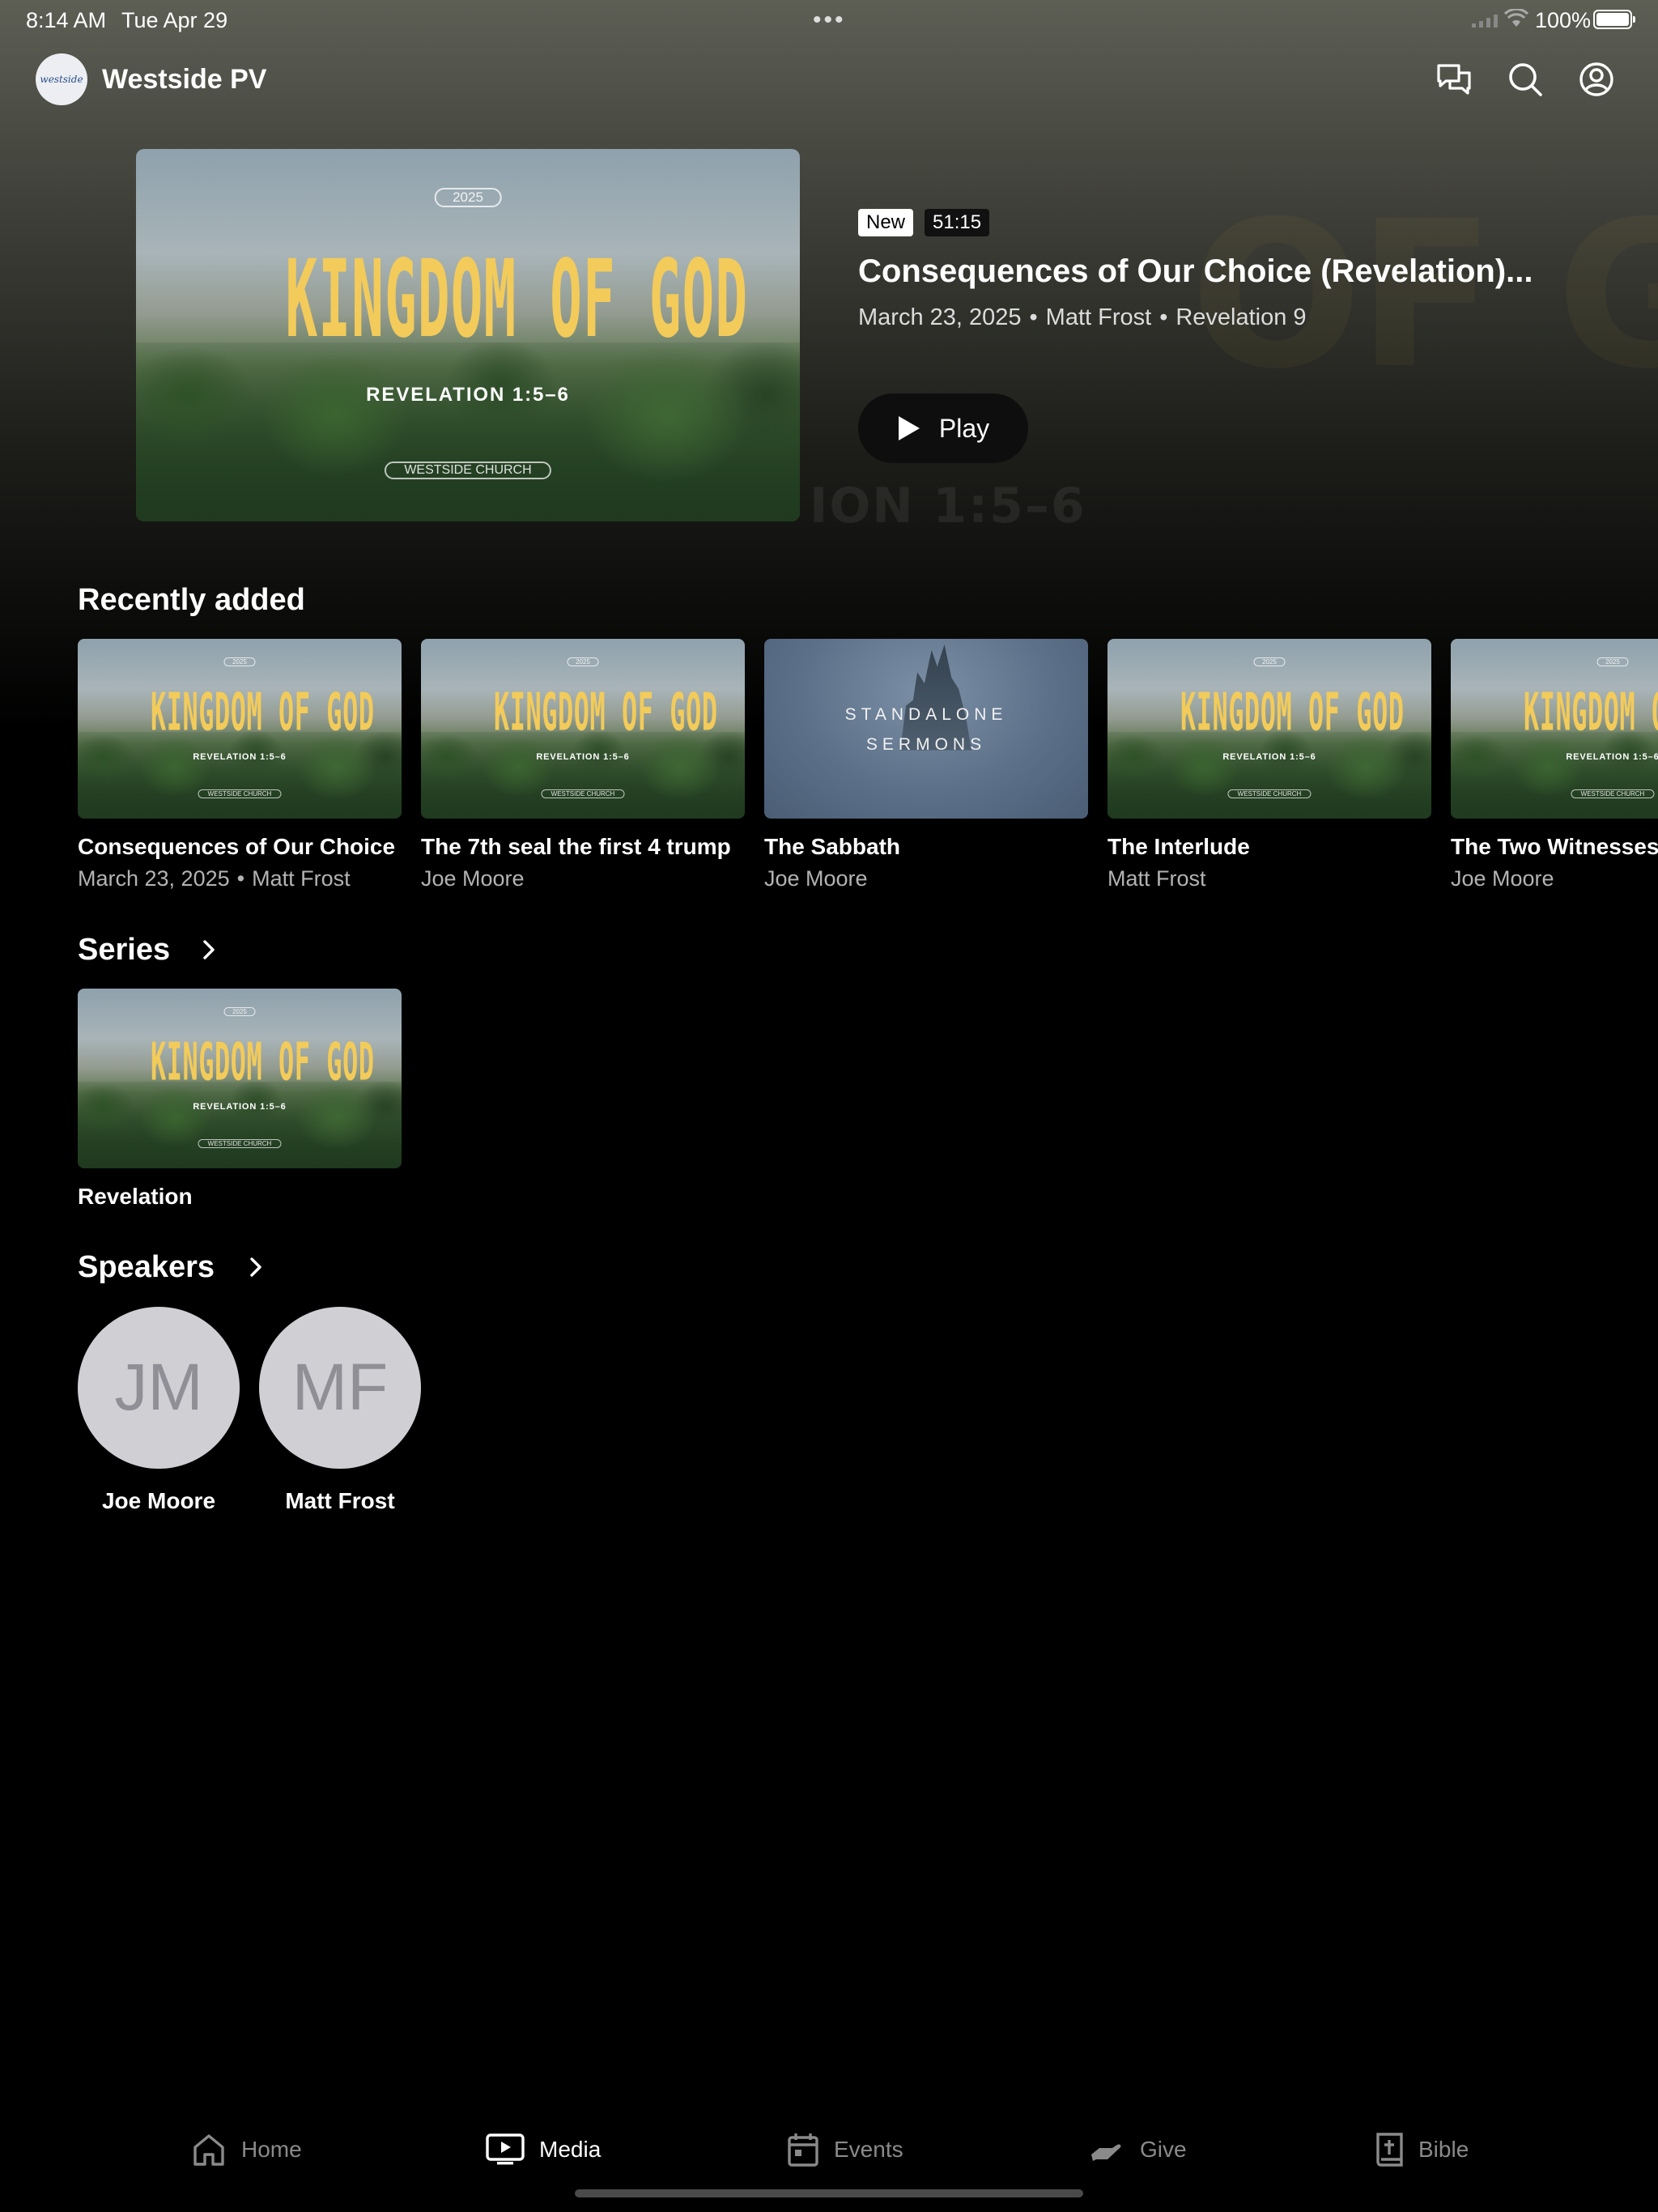 This screenshot has height=2212, width=1658. I want to click on speaker-card: JM Joe Moore, so click(159, 1411).